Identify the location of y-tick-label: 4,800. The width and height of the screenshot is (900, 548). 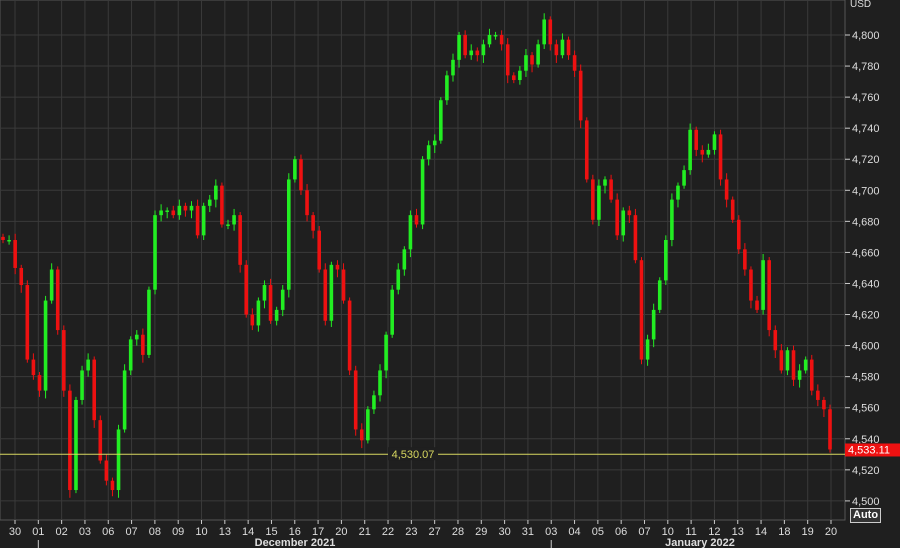
(866, 36).